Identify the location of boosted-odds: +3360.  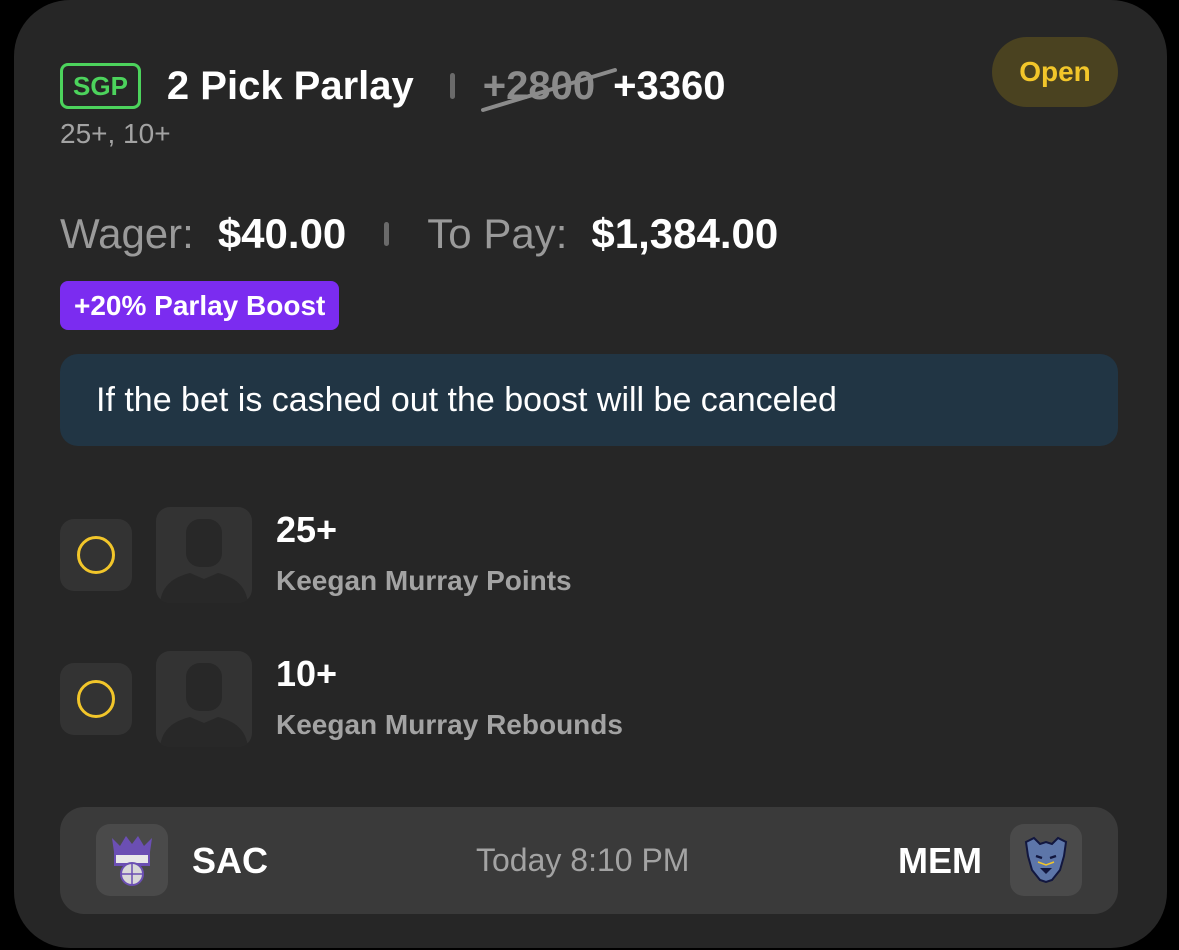
(669, 85).